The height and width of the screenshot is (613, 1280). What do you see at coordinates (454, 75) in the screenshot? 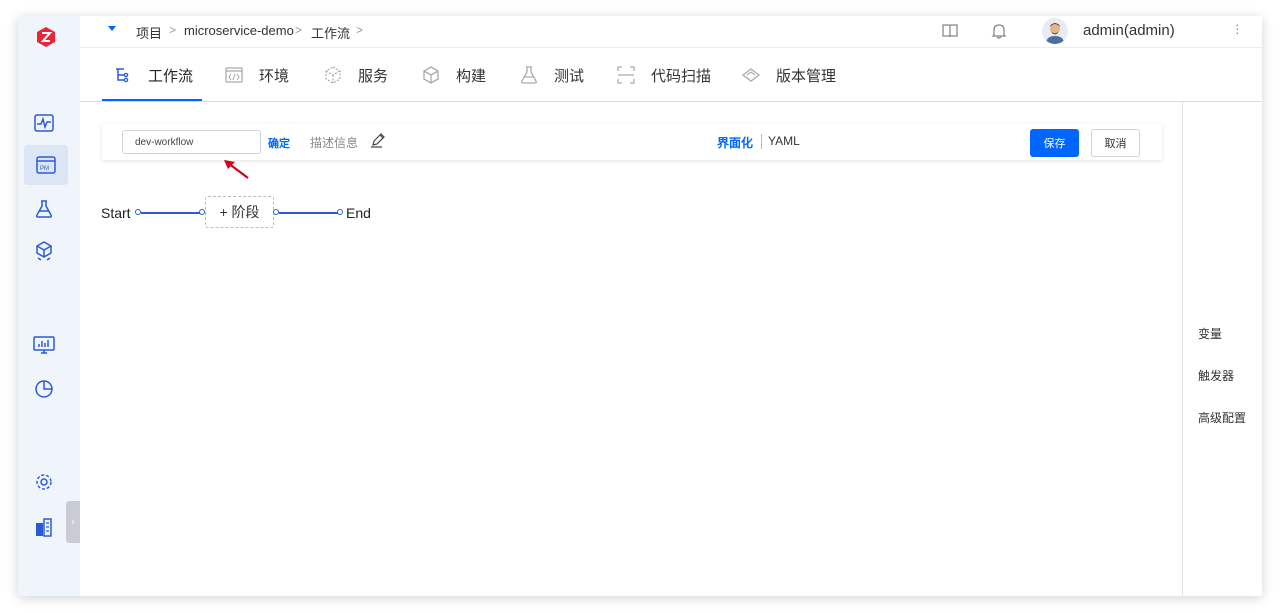
I see `tab-build: 构建` at bounding box center [454, 75].